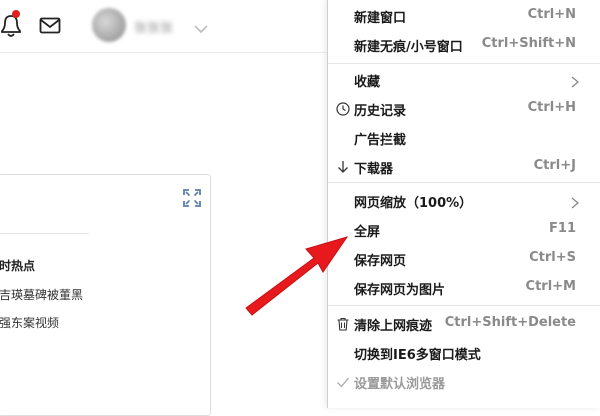  Describe the element at coordinates (160, 26) in the screenshot. I see `username: 张张张` at that location.